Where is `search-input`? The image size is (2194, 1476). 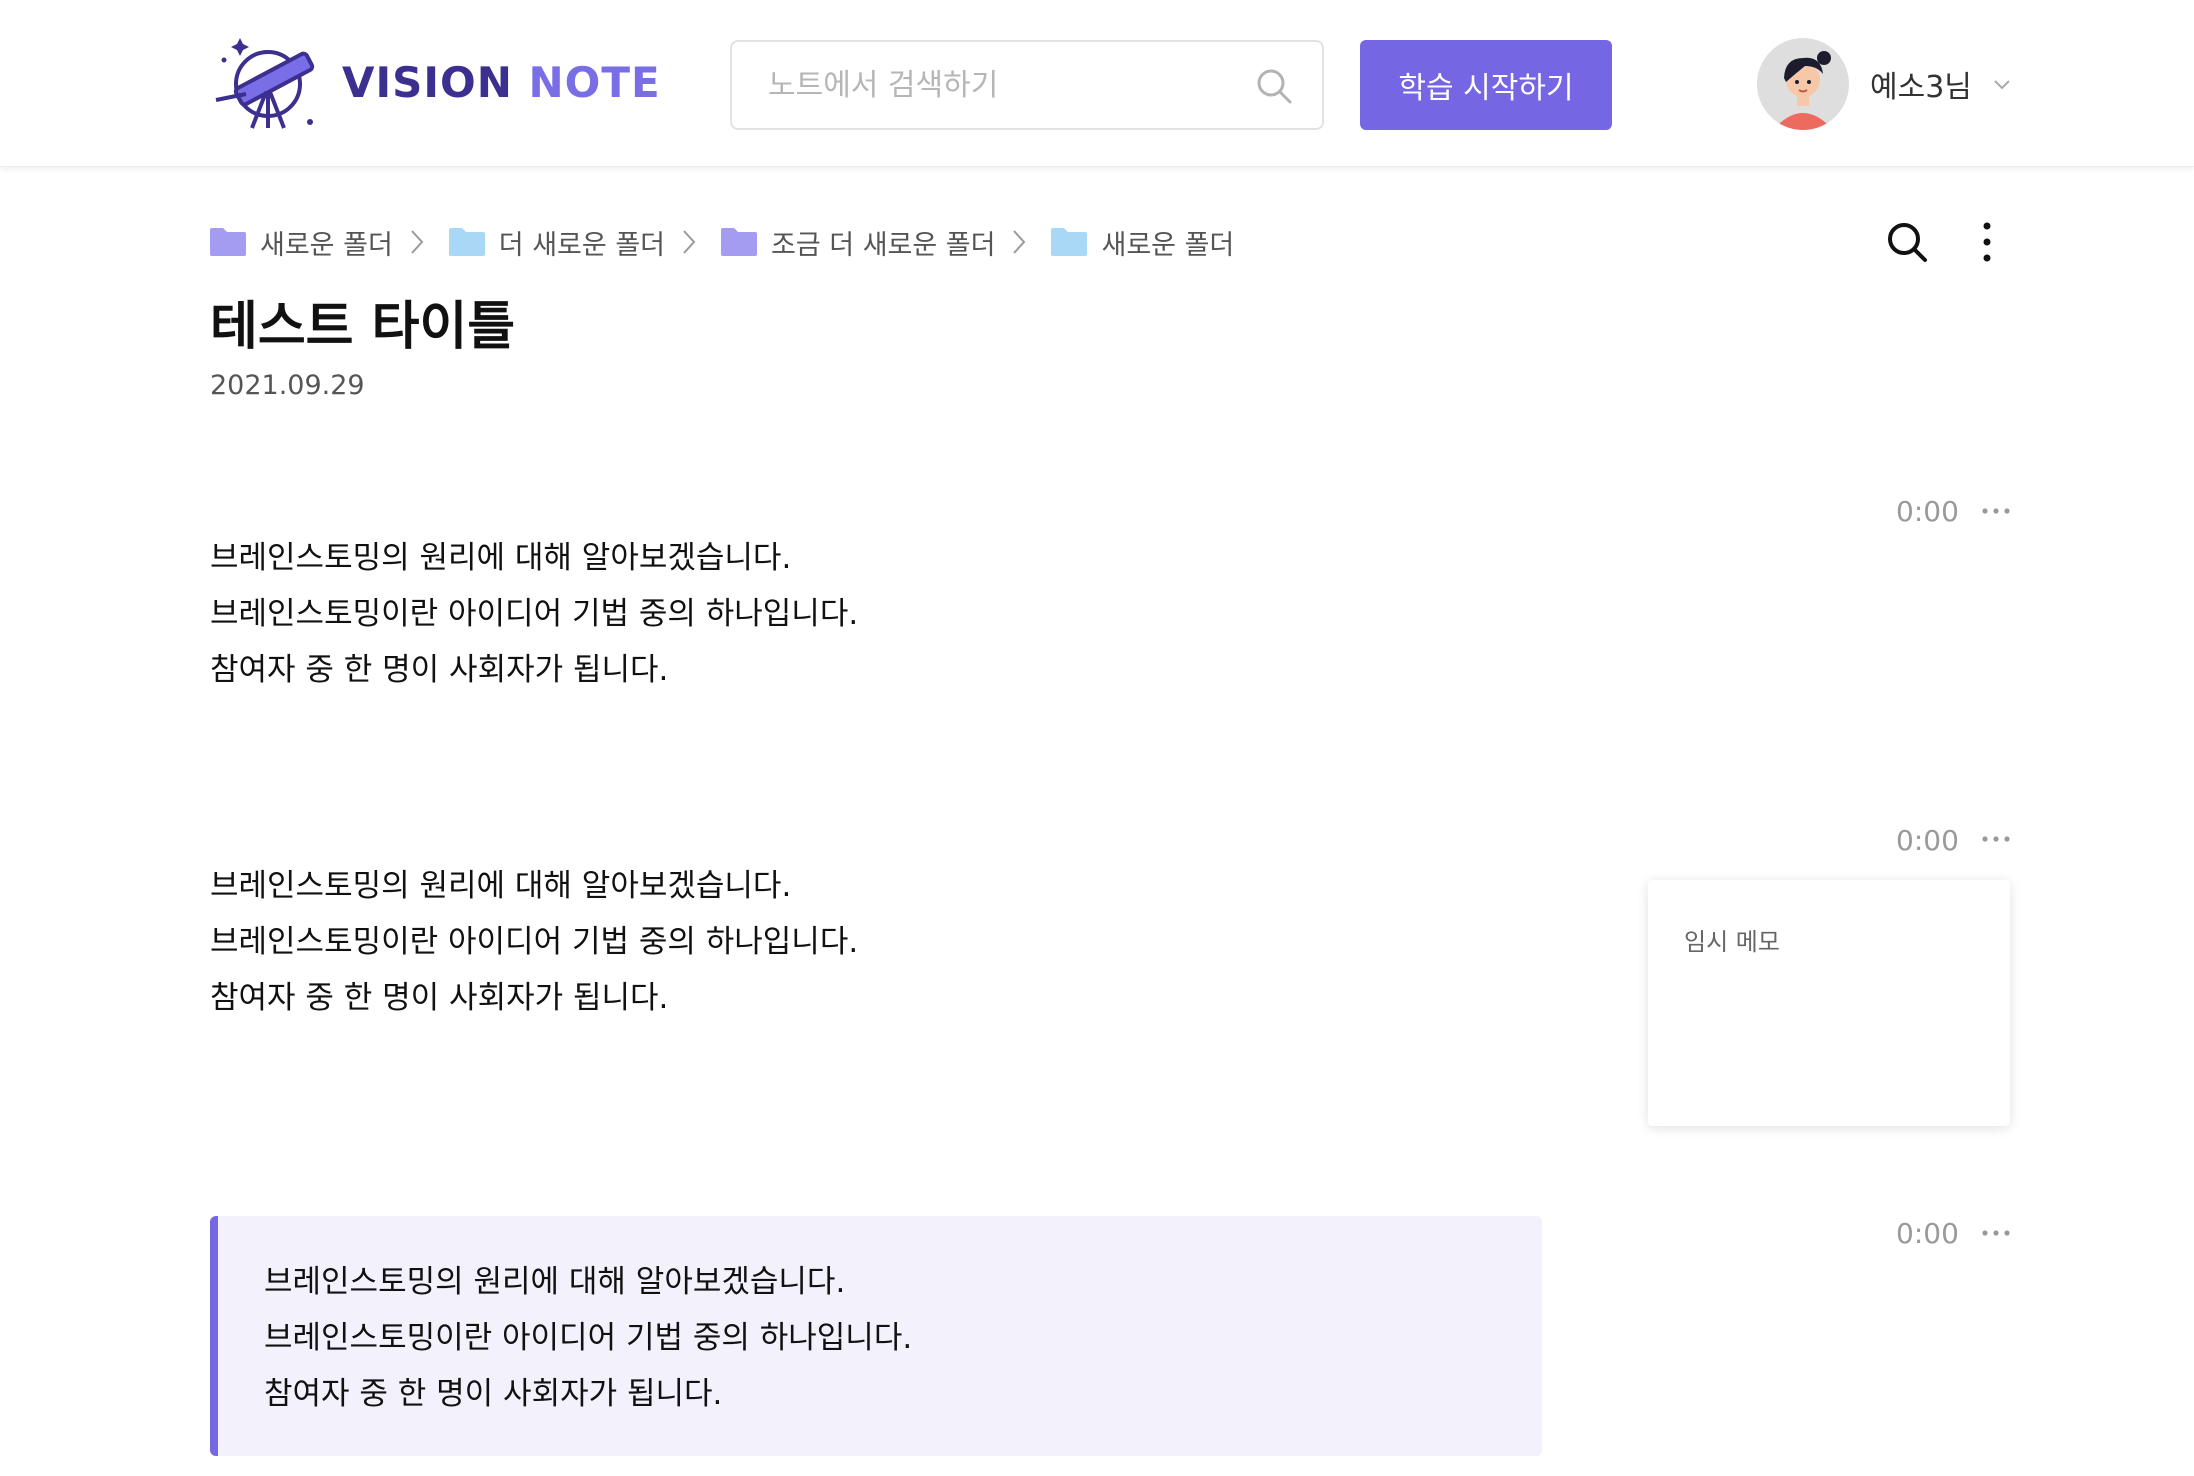
search-input is located at coordinates (1027, 85).